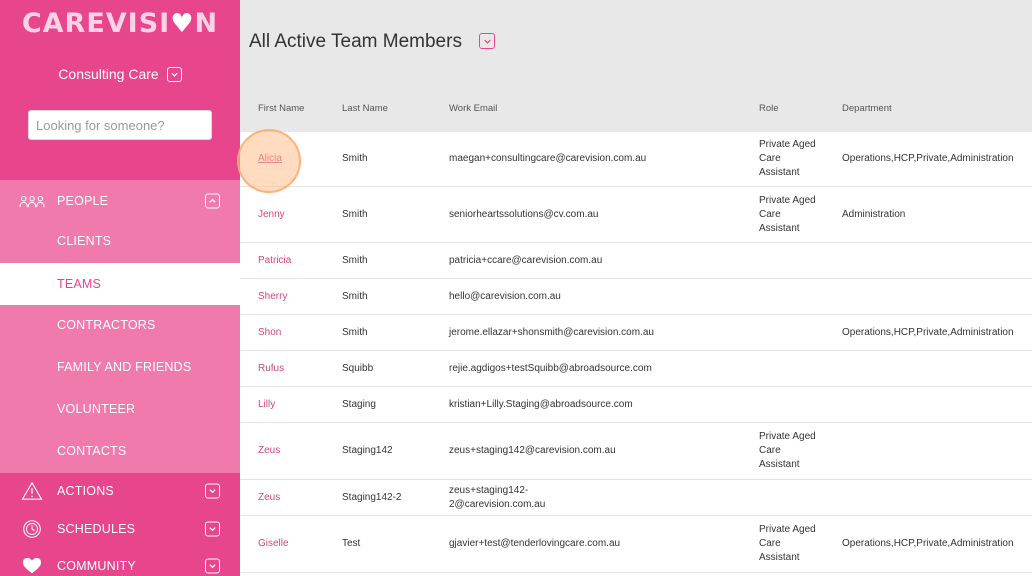 The width and height of the screenshot is (1032, 576). I want to click on heart-icon: ♥, so click(182, 24).